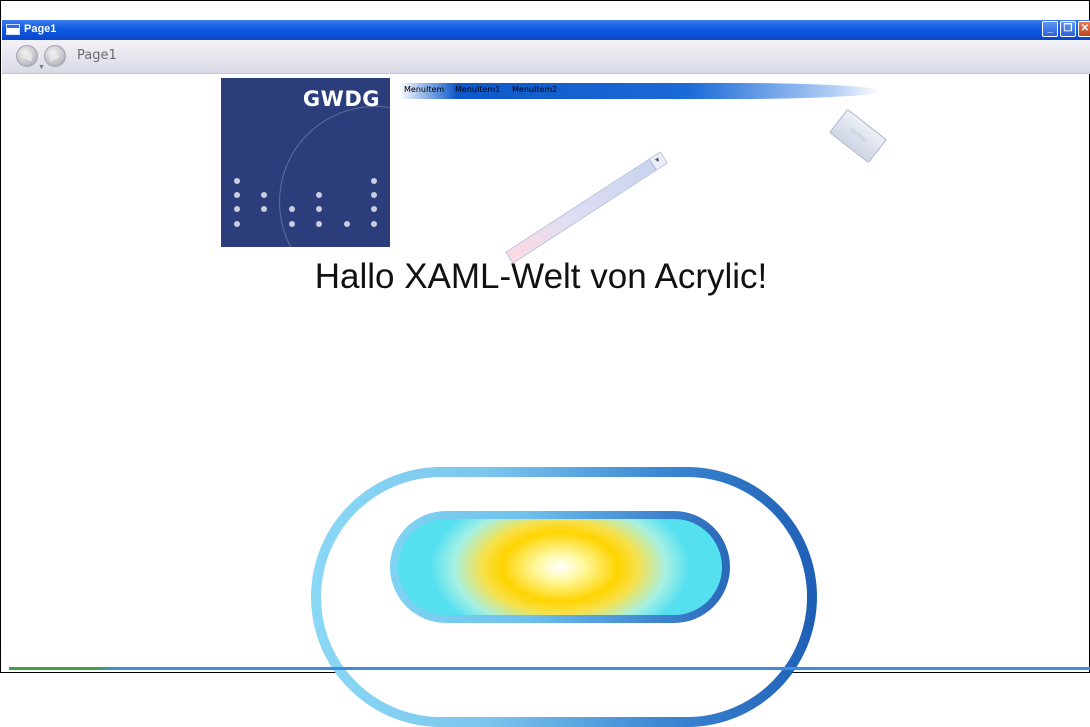  Describe the element at coordinates (97, 55) in the screenshot. I see `page-title: Page1` at that location.